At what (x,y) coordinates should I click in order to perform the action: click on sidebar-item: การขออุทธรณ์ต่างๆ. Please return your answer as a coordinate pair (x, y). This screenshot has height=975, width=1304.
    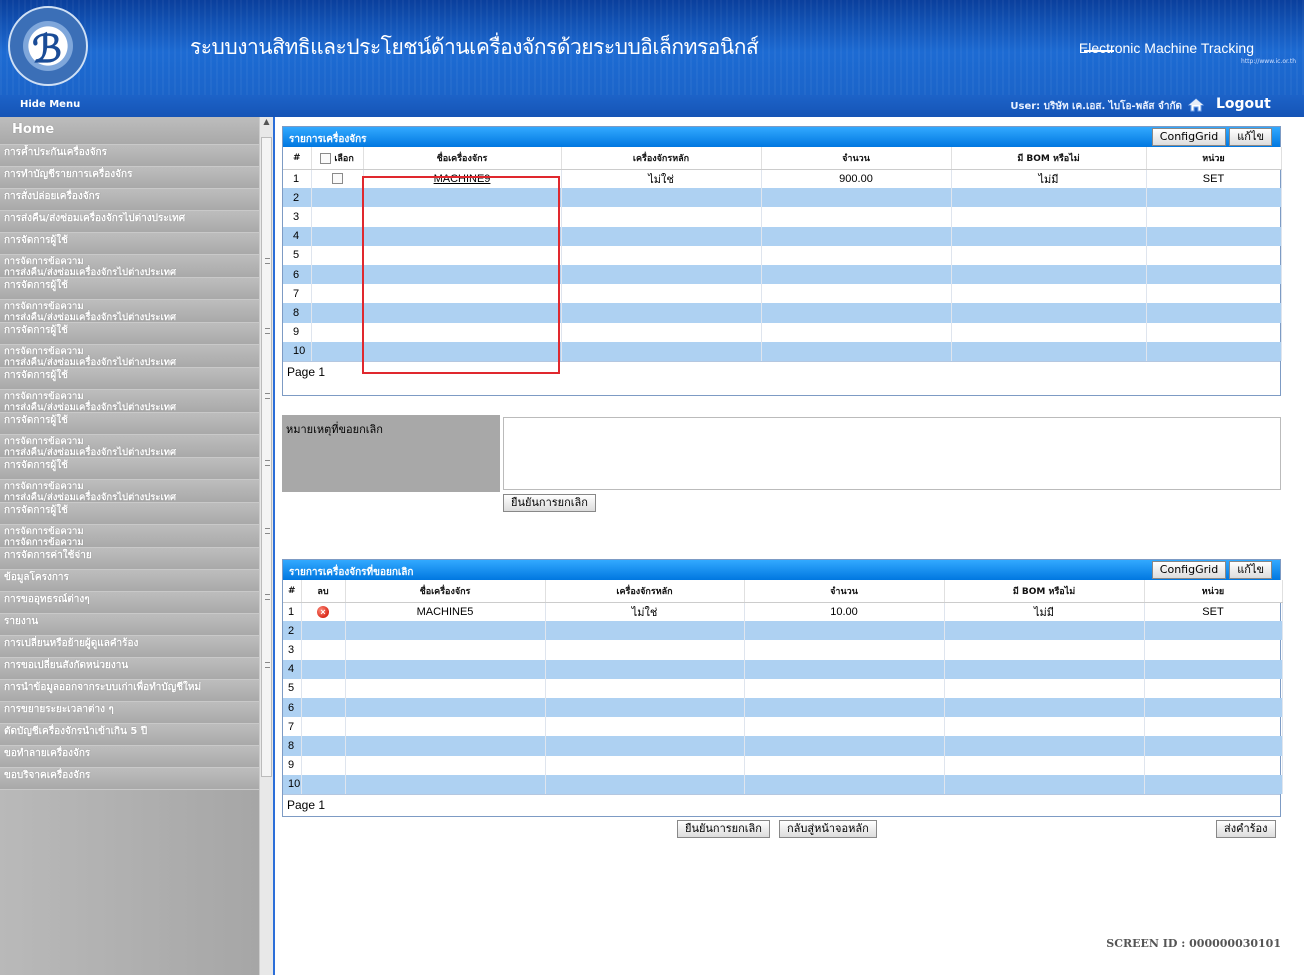
    Looking at the image, I should click on (130, 603).